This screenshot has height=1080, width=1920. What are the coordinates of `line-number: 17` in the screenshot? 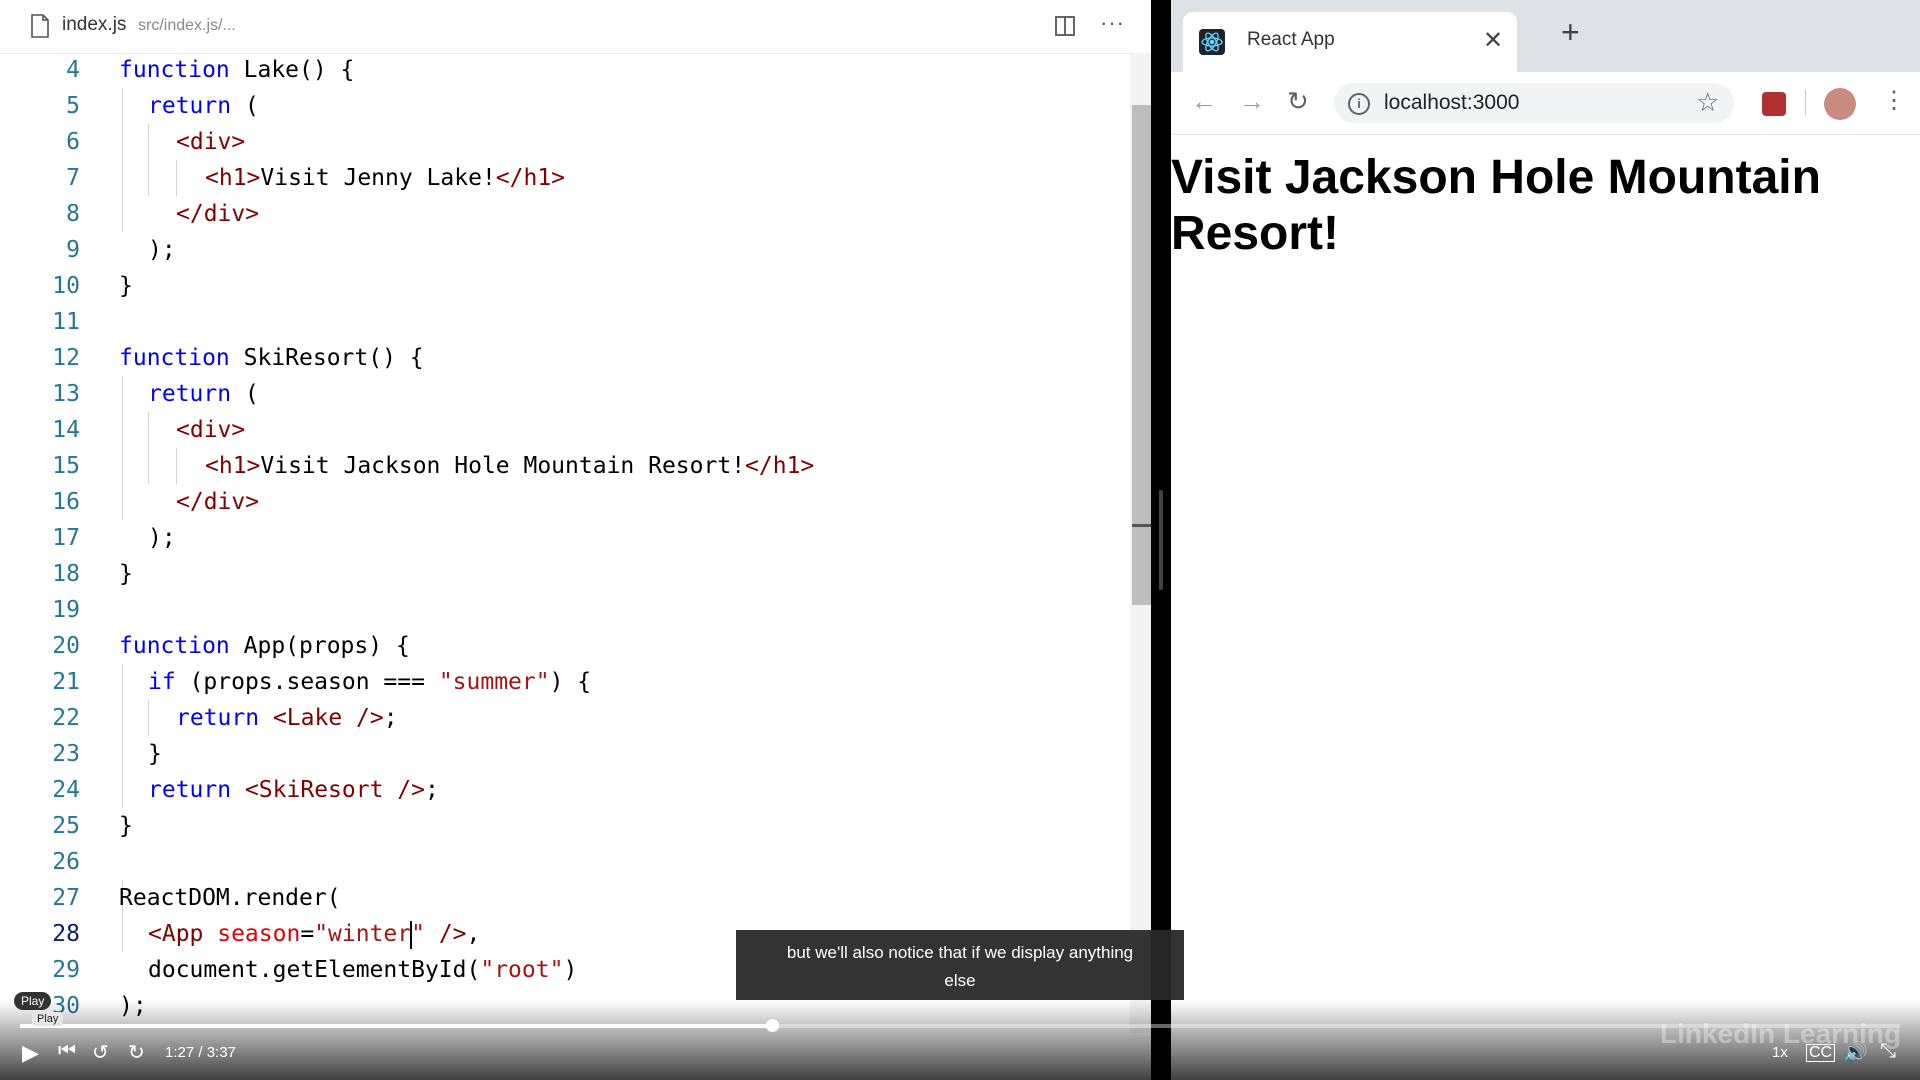 It's located at (66, 538).